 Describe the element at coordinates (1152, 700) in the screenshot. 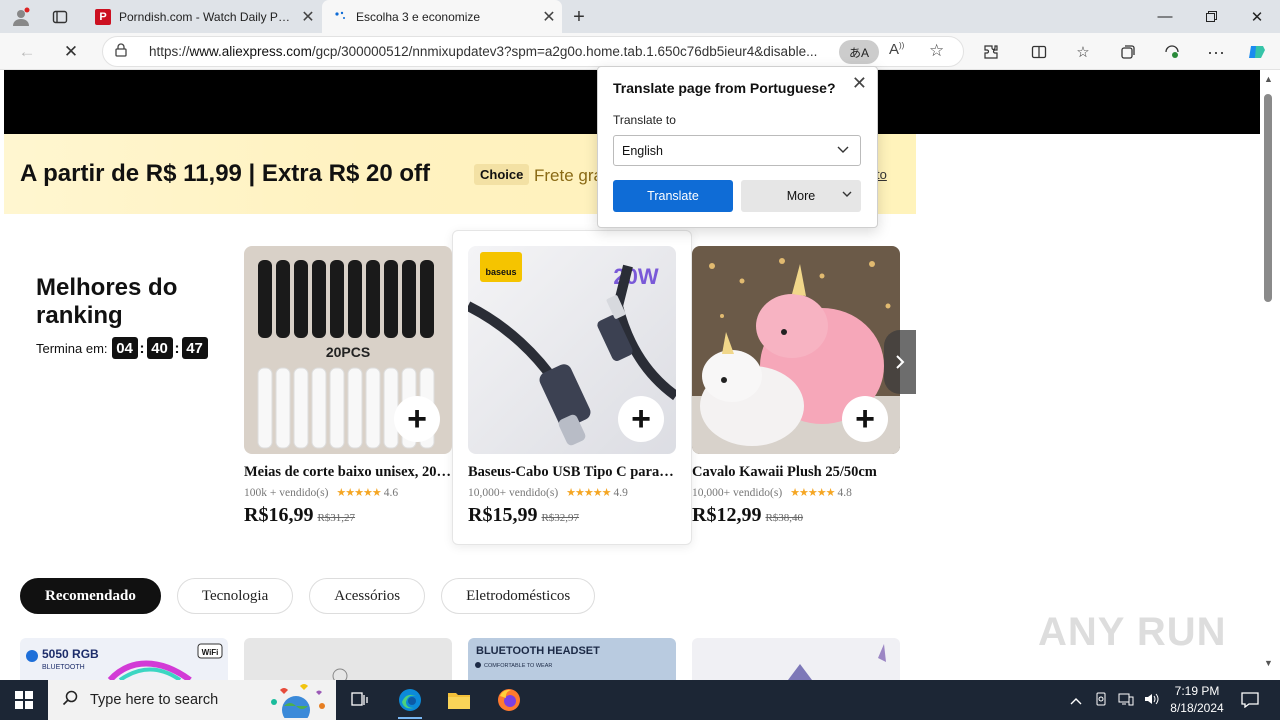

I see `volume-icon` at that location.